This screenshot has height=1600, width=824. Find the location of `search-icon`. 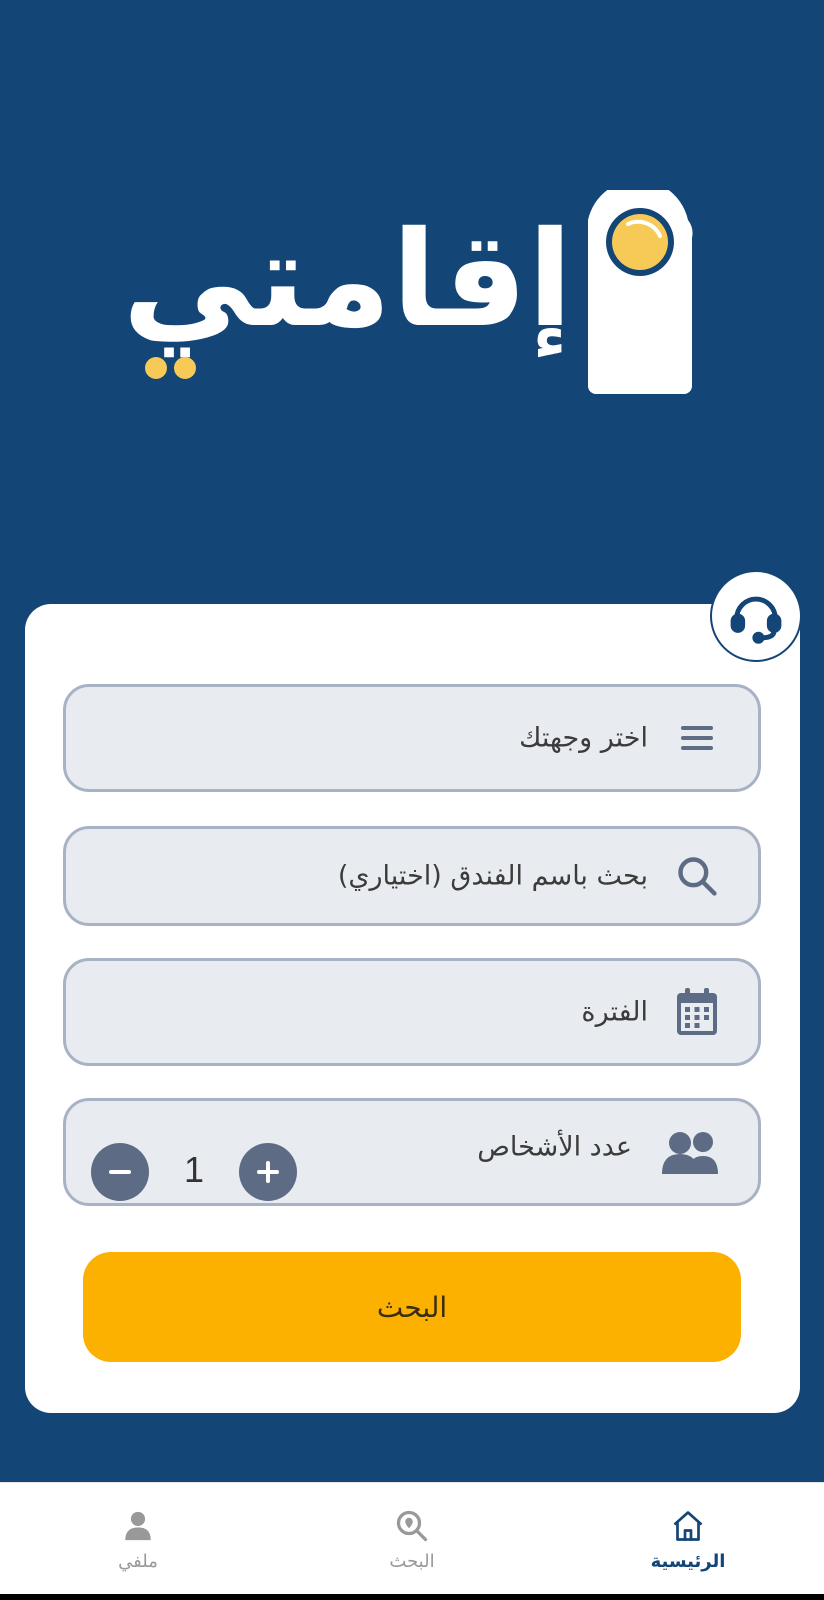

search-icon is located at coordinates (697, 876).